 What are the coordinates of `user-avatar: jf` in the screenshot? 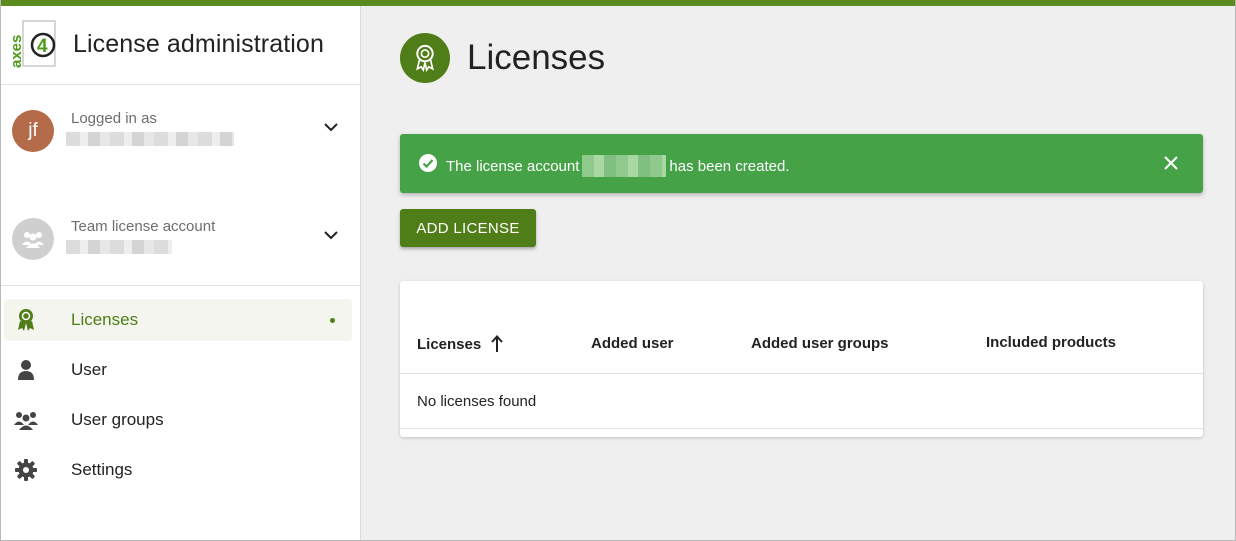 It's located at (33, 131).